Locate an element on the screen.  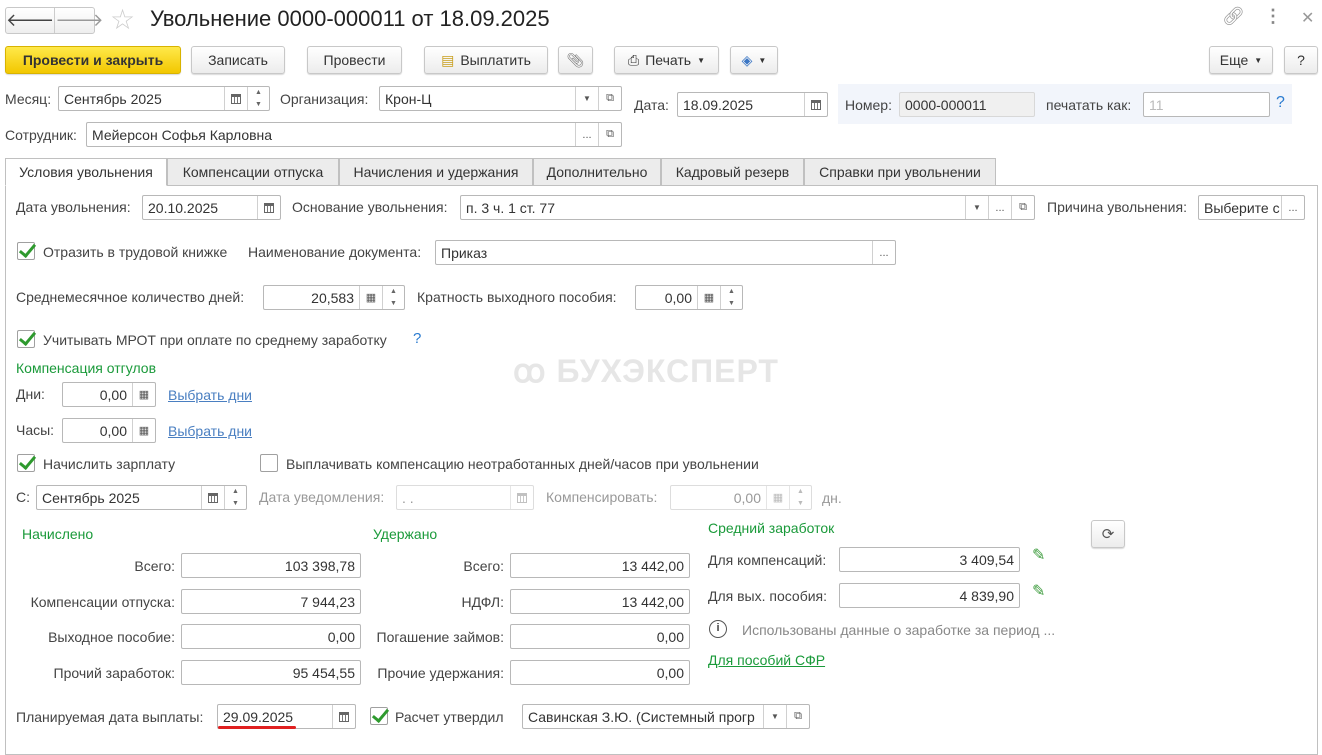
refresh-button: ⟳ is located at coordinates (1108, 534).